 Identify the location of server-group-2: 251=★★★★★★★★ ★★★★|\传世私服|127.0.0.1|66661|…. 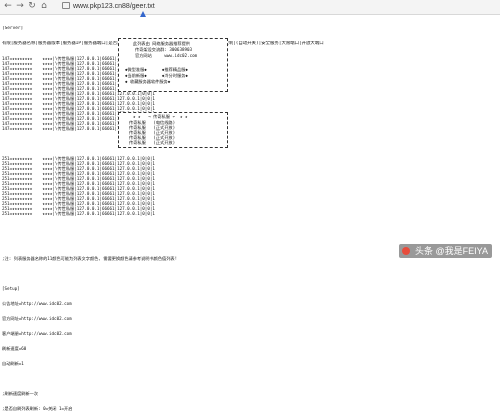
(250, 186).